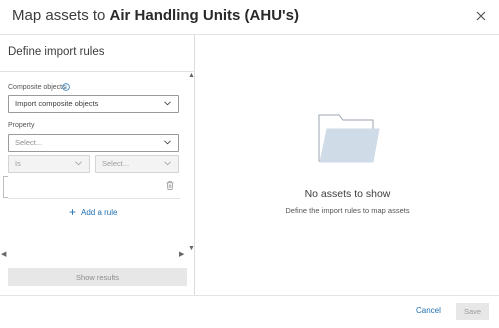  What do you see at coordinates (5, 187) in the screenshot?
I see `rule-connector` at bounding box center [5, 187].